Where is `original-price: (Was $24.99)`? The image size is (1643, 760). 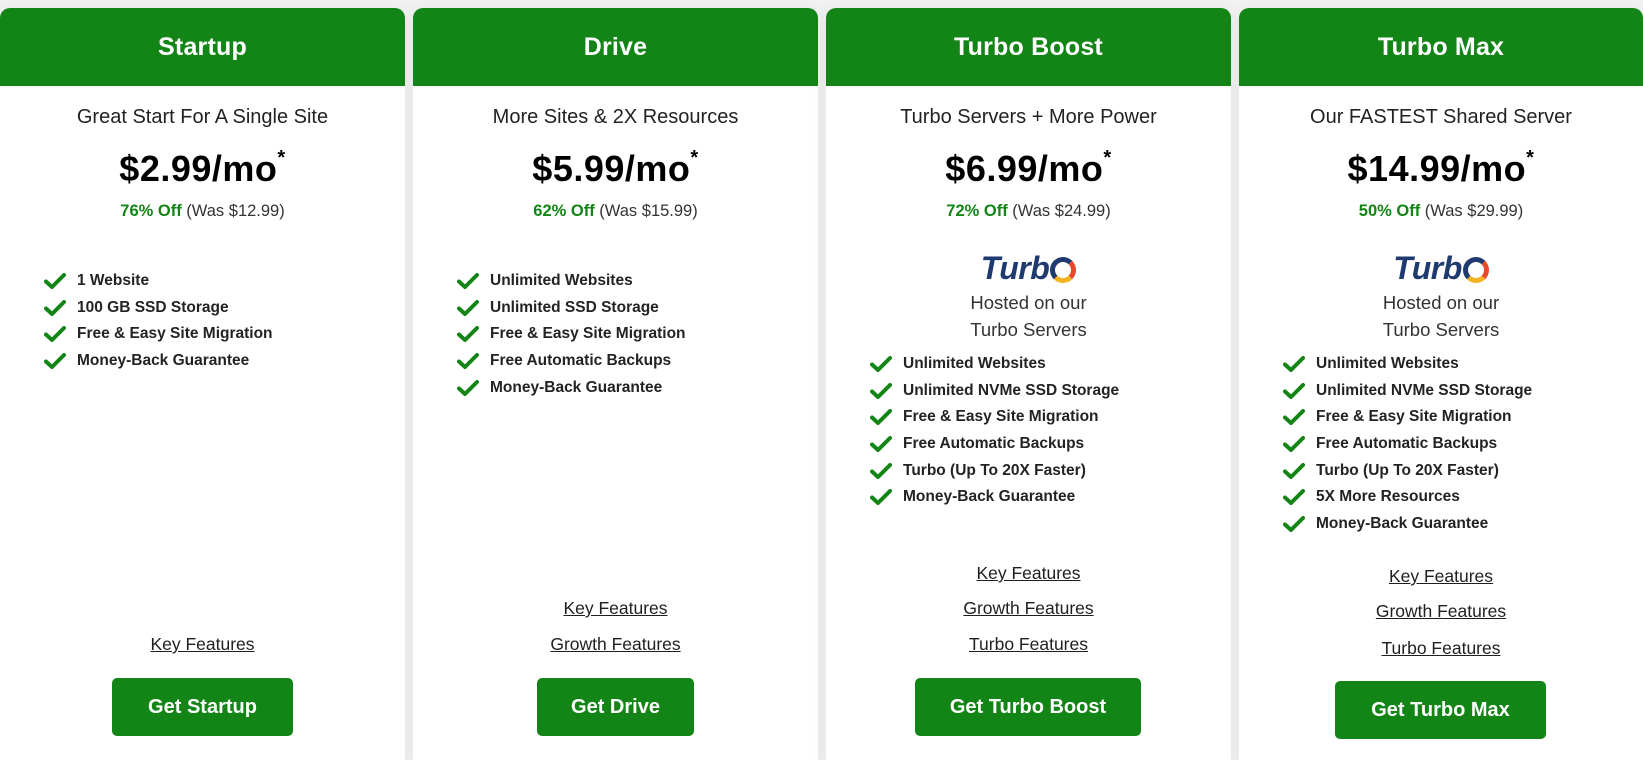 original-price: (Was $24.99) is located at coordinates (1061, 211).